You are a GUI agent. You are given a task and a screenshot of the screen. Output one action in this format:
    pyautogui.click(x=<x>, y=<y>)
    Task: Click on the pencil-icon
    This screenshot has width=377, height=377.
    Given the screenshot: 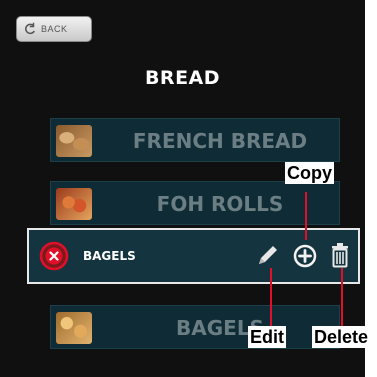 What is the action you would take?
    pyautogui.click(x=267, y=256)
    